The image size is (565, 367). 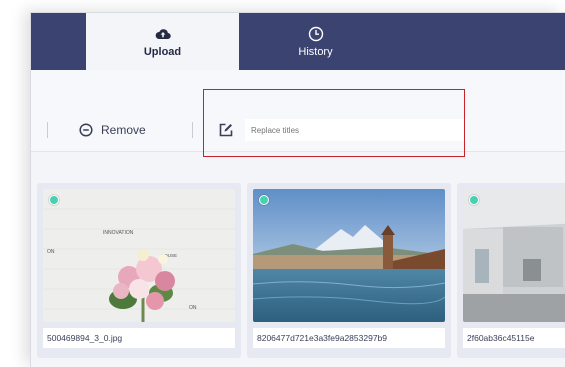 I want to click on top-navigation-bar: Upload History, so click(x=298, y=41).